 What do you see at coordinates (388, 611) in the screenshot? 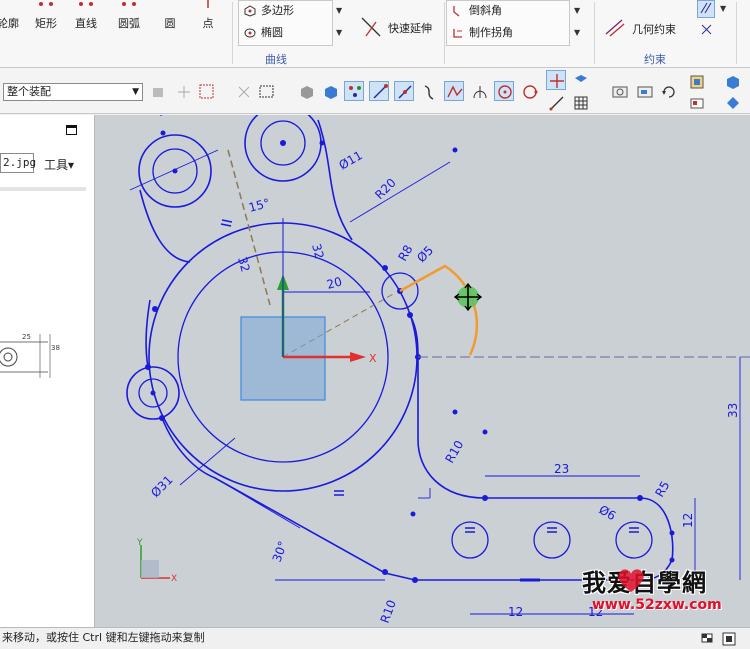
I see `dim-r10-bottom: R10` at bounding box center [388, 611].